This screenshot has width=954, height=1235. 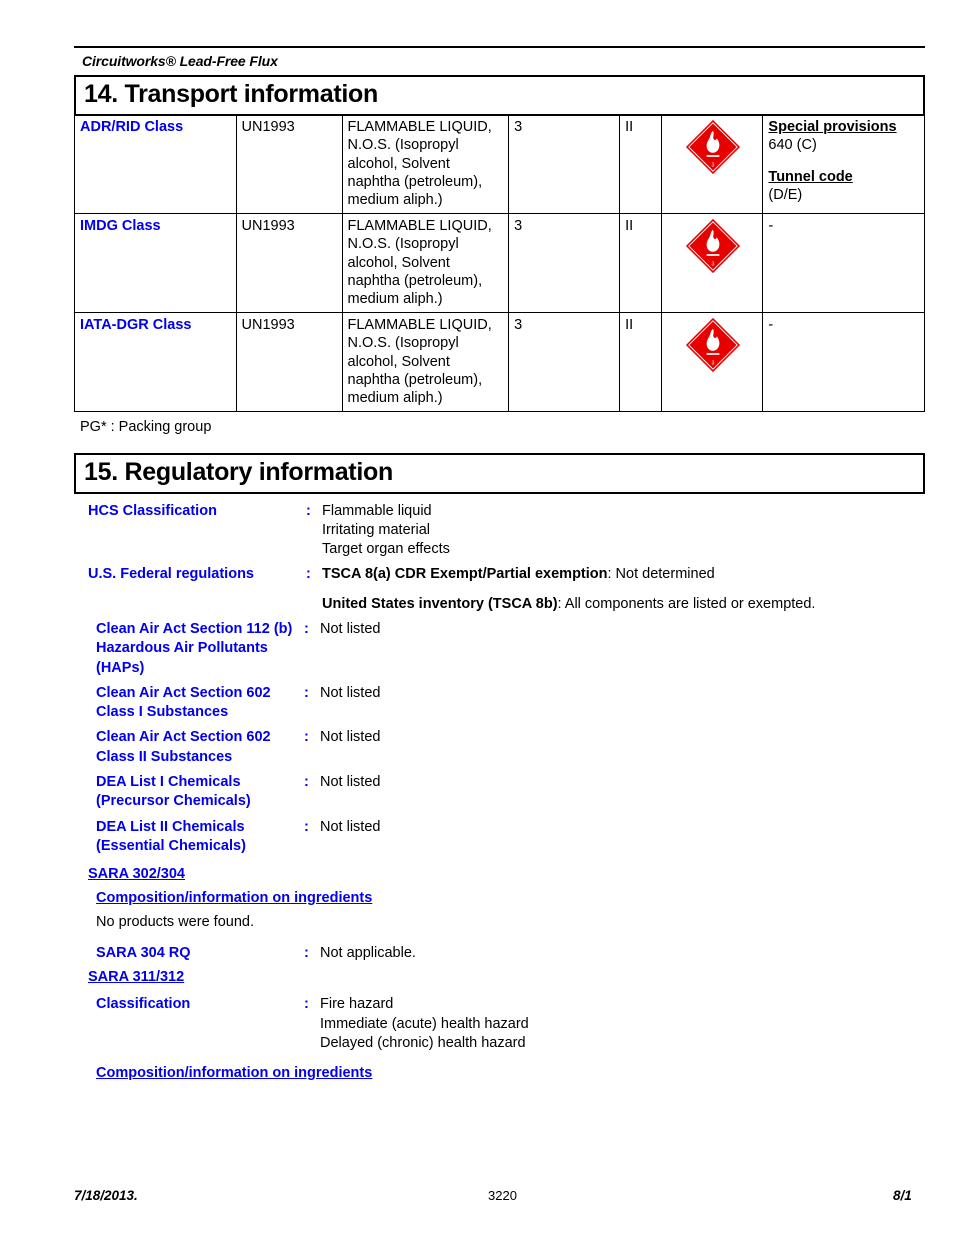 I want to click on value-line: Delayed (chronic) health hazard, so click(x=423, y=1042).